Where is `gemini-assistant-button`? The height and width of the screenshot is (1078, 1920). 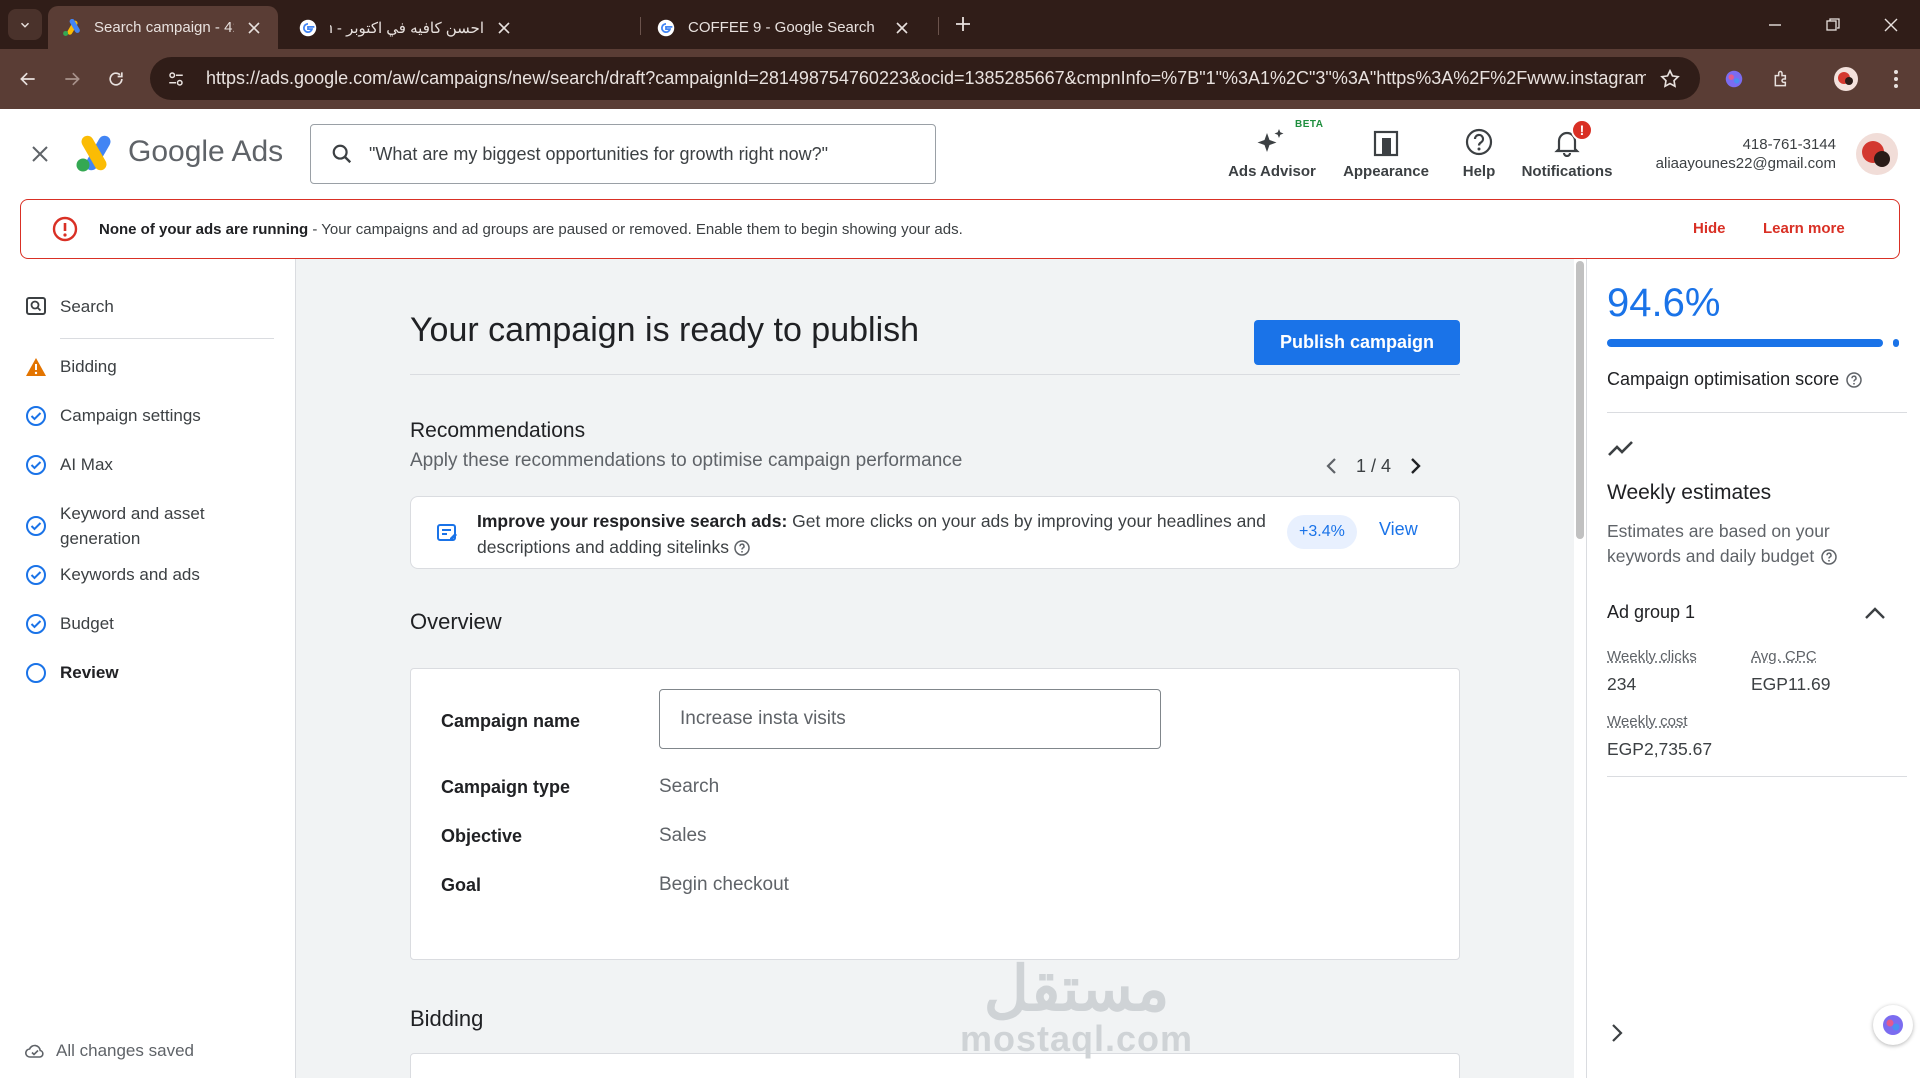
gemini-assistant-button is located at coordinates (1893, 1025).